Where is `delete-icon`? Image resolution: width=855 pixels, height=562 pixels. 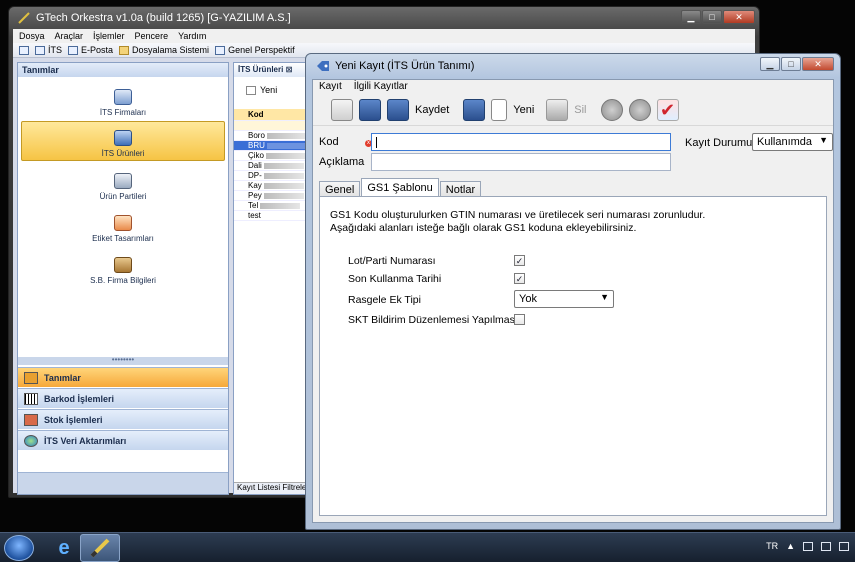
delete-icon is located at coordinates (557, 109).